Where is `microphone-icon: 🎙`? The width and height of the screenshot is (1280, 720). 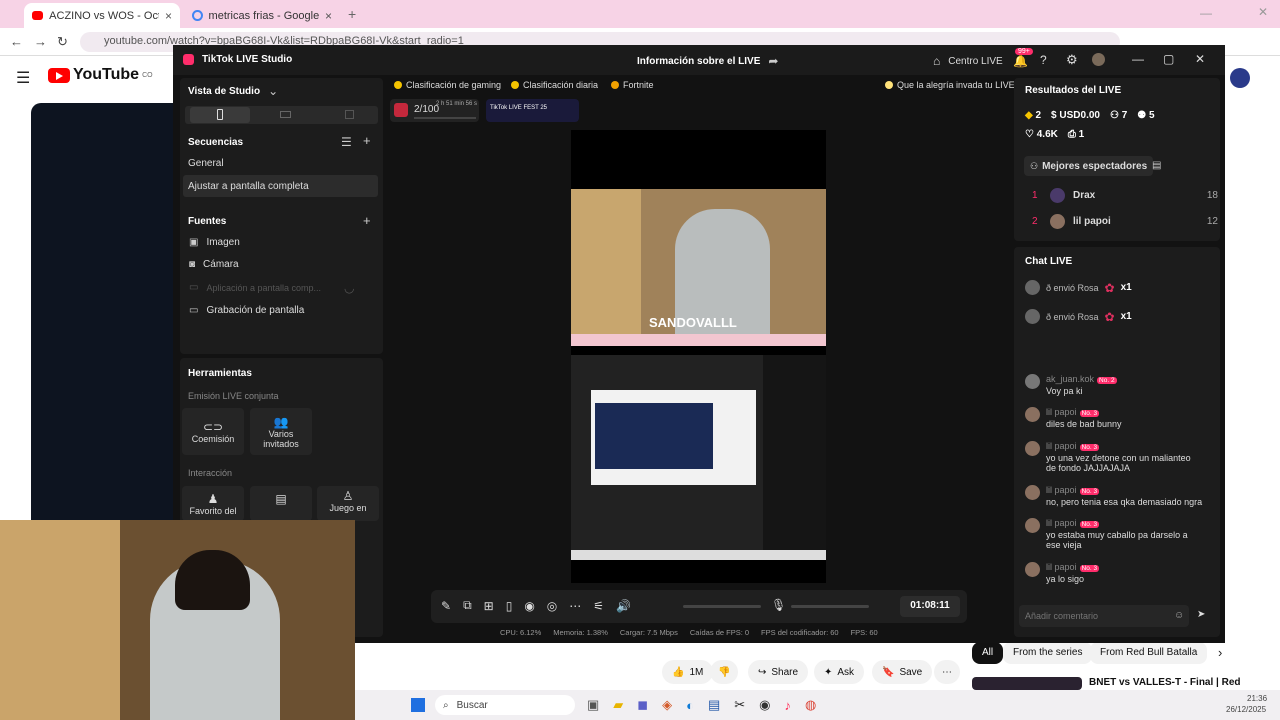 microphone-icon: 🎙 is located at coordinates (778, 605).